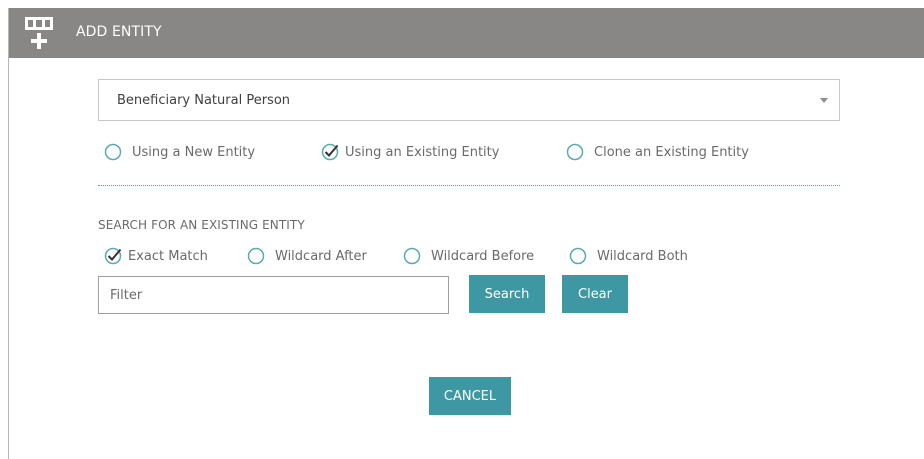 This screenshot has height=459, width=924. Describe the element at coordinates (119, 32) in the screenshot. I see `dialog-title: ADD ENTITY` at that location.